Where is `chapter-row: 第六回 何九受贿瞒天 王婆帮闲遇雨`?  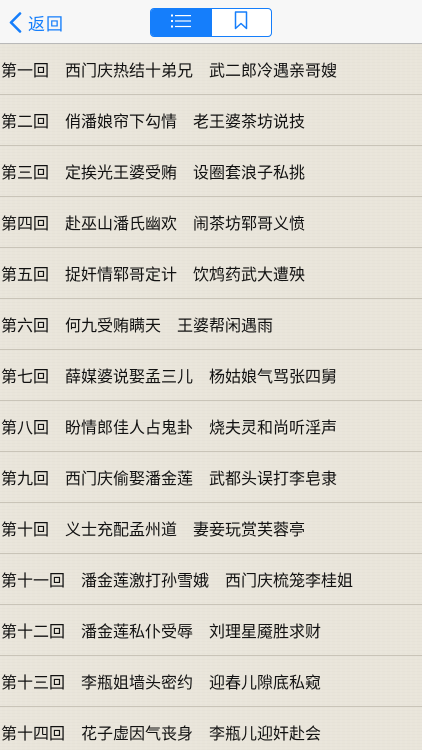
chapter-row: 第六回 何九受贿瞒天 王婆帮闲遇雨 is located at coordinates (211, 324).